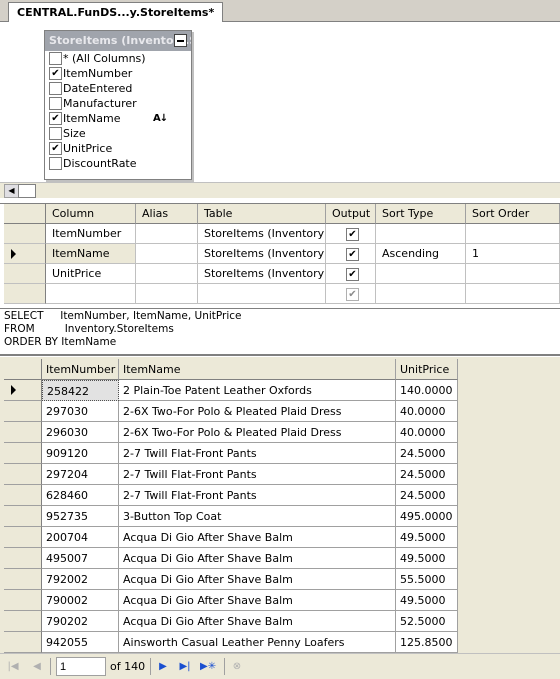 The width and height of the screenshot is (560, 679). I want to click on criteria-cell-sort-order: 1, so click(513, 254).